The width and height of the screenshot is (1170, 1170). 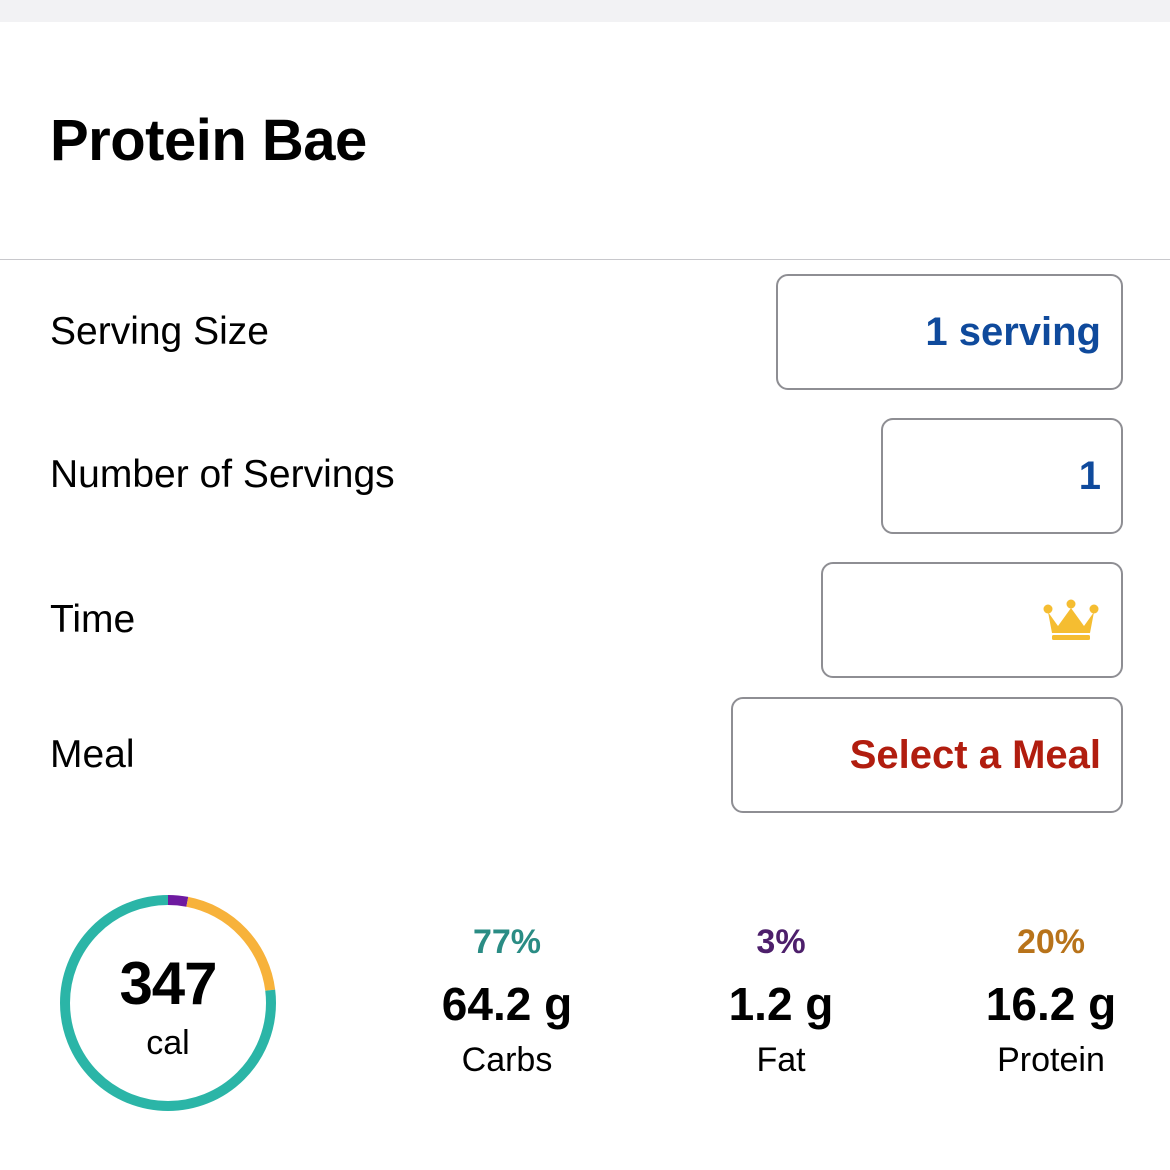 I want to click on carbs-amount: 64.2 g, so click(x=507, y=1004).